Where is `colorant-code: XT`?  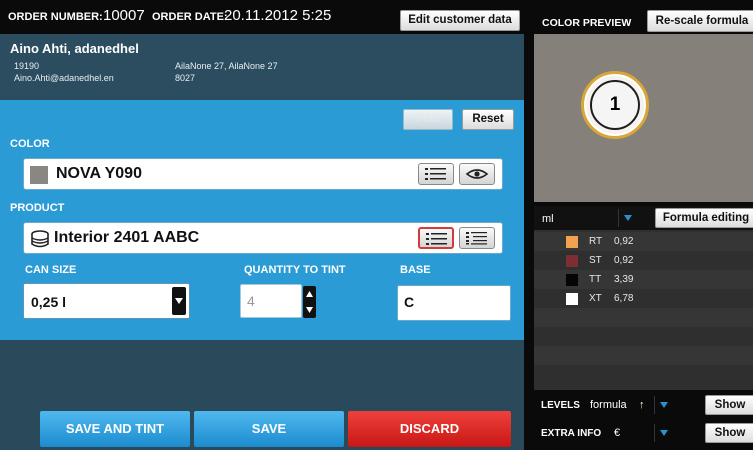 colorant-code: XT is located at coordinates (595, 298).